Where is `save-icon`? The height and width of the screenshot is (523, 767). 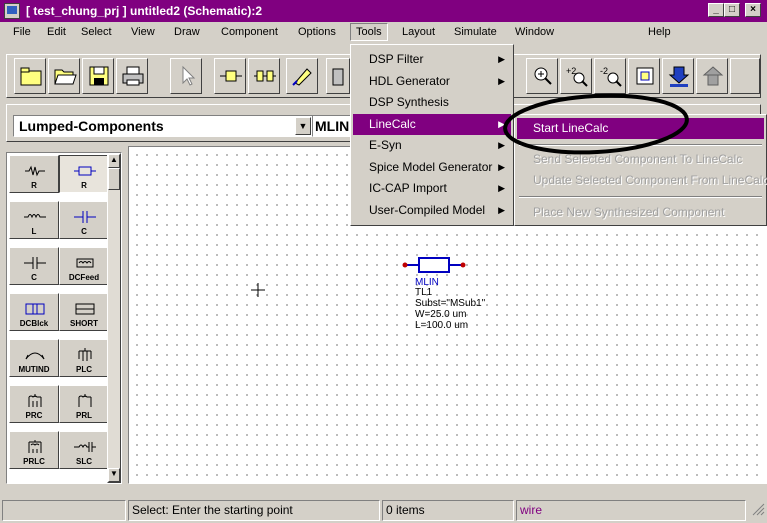 save-icon is located at coordinates (99, 76).